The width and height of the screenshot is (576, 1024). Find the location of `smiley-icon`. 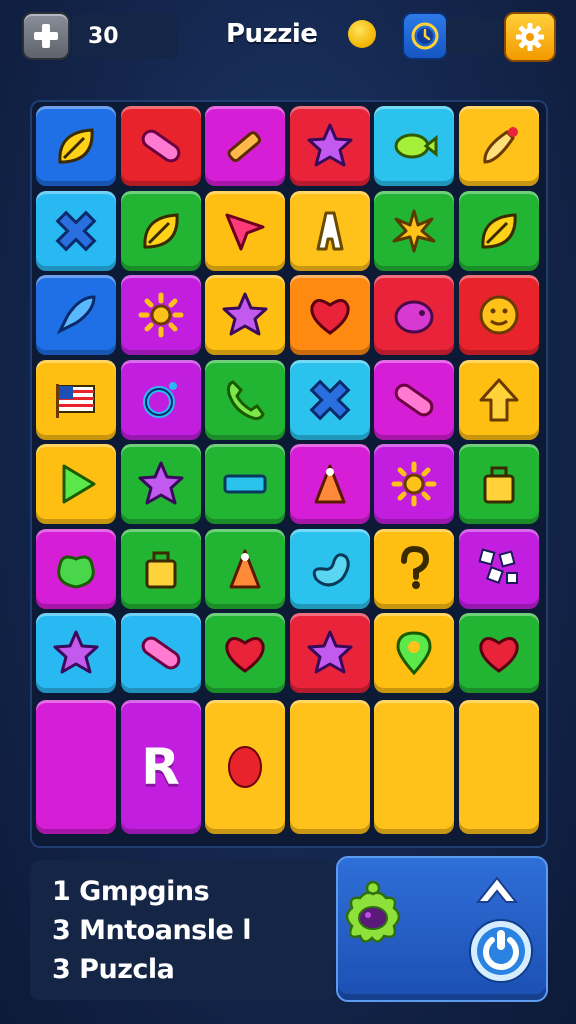

smiley-icon is located at coordinates (498, 315).